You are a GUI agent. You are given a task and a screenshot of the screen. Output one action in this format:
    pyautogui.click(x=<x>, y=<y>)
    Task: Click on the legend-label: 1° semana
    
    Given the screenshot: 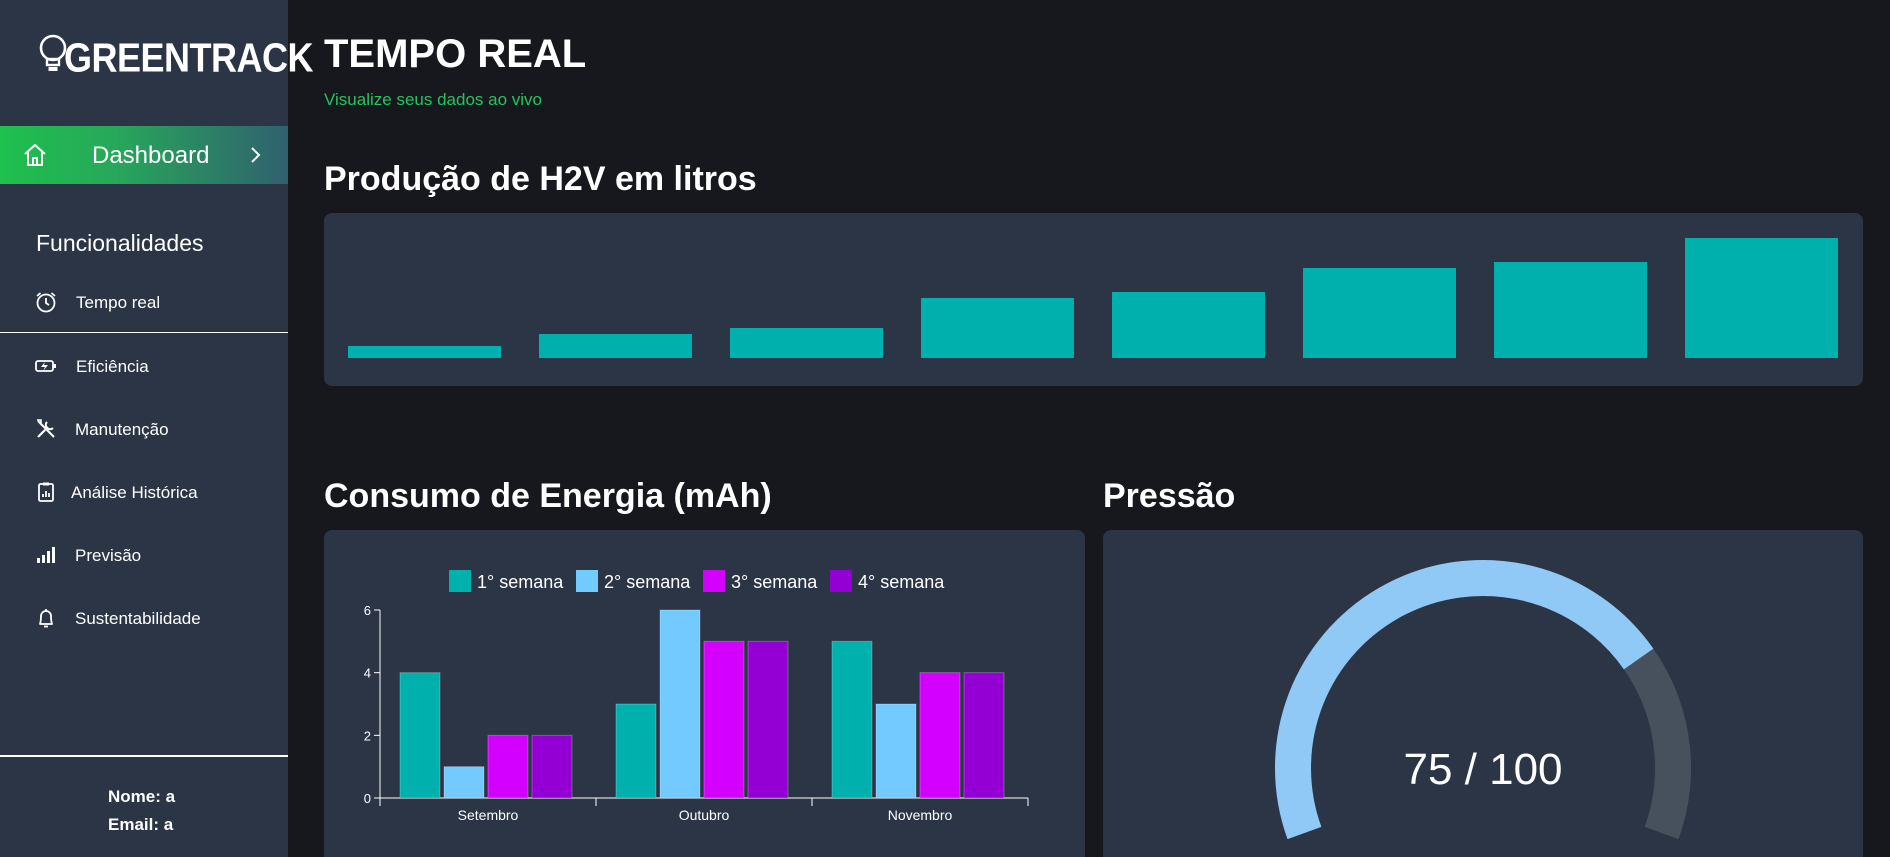 What is the action you would take?
    pyautogui.click(x=520, y=582)
    